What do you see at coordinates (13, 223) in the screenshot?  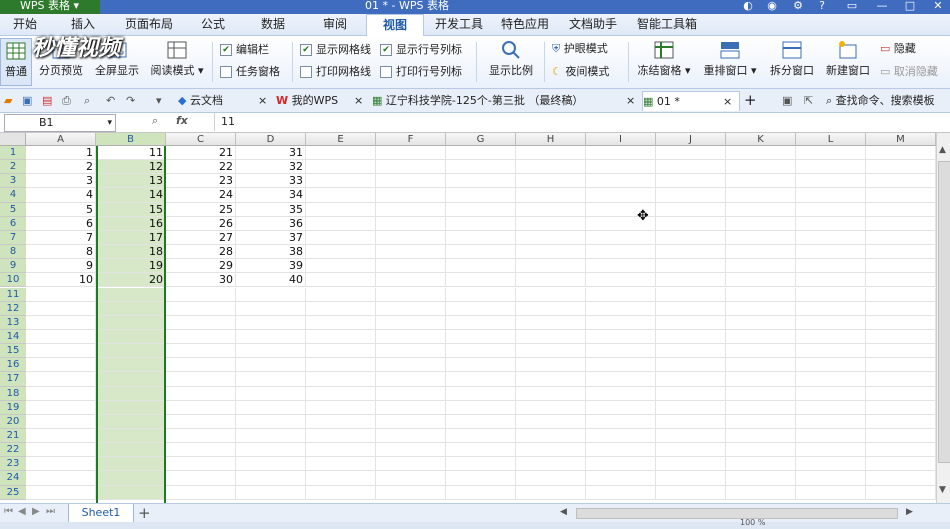 I see `row-header-6: 6` at bounding box center [13, 223].